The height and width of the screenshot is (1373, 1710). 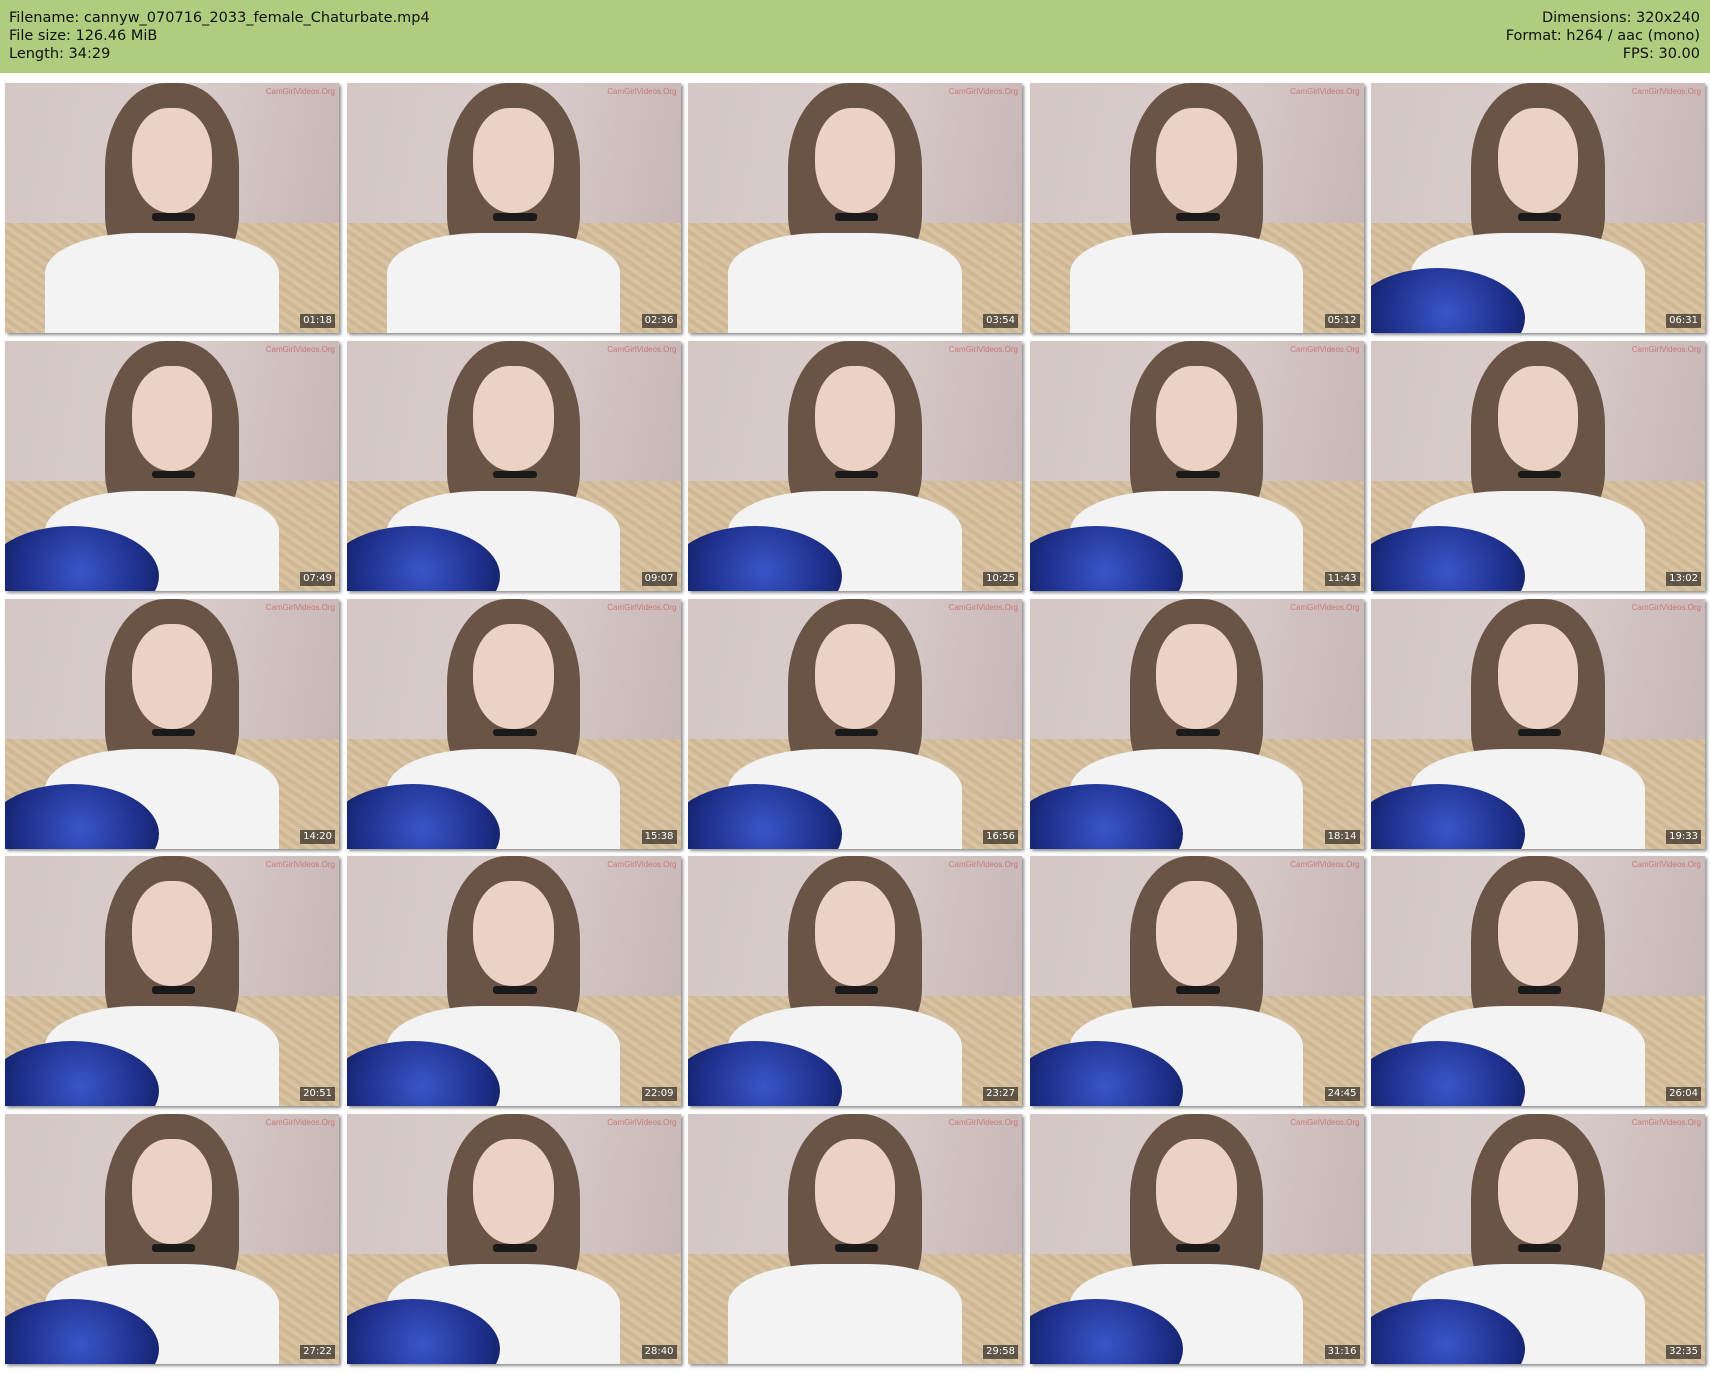 I want to click on thumbnail-frame: CamGirlVideos.Org 28:40, so click(x=513, y=1239).